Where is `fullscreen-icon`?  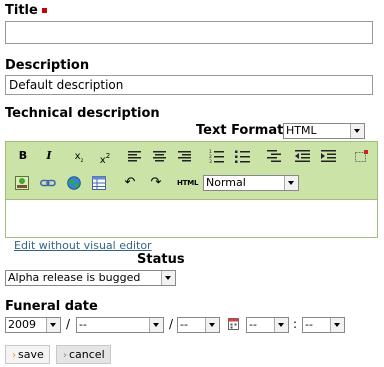 fullscreen-icon is located at coordinates (362, 156).